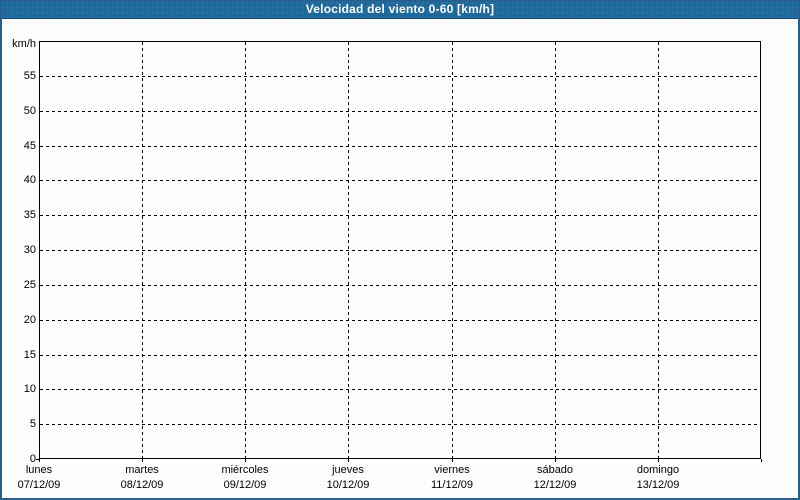 Image resolution: width=800 pixels, height=500 pixels. I want to click on y-tick-label: 50, so click(29, 111).